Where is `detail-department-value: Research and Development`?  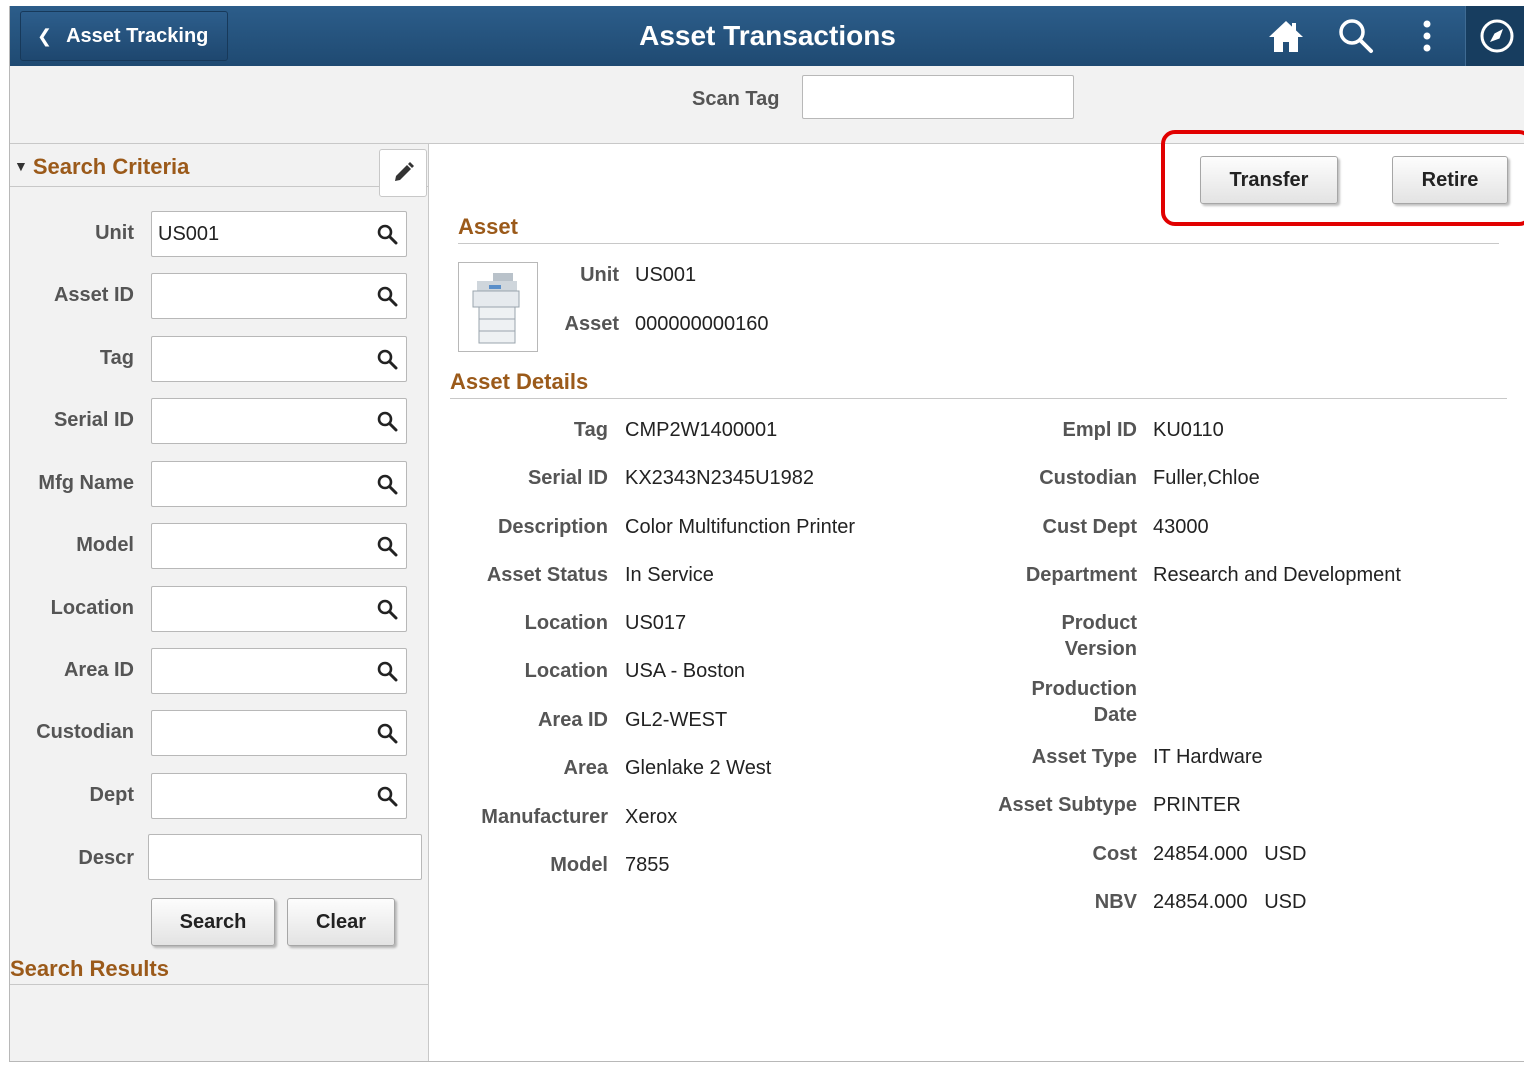 detail-department-value: Research and Development is located at coordinates (1277, 575).